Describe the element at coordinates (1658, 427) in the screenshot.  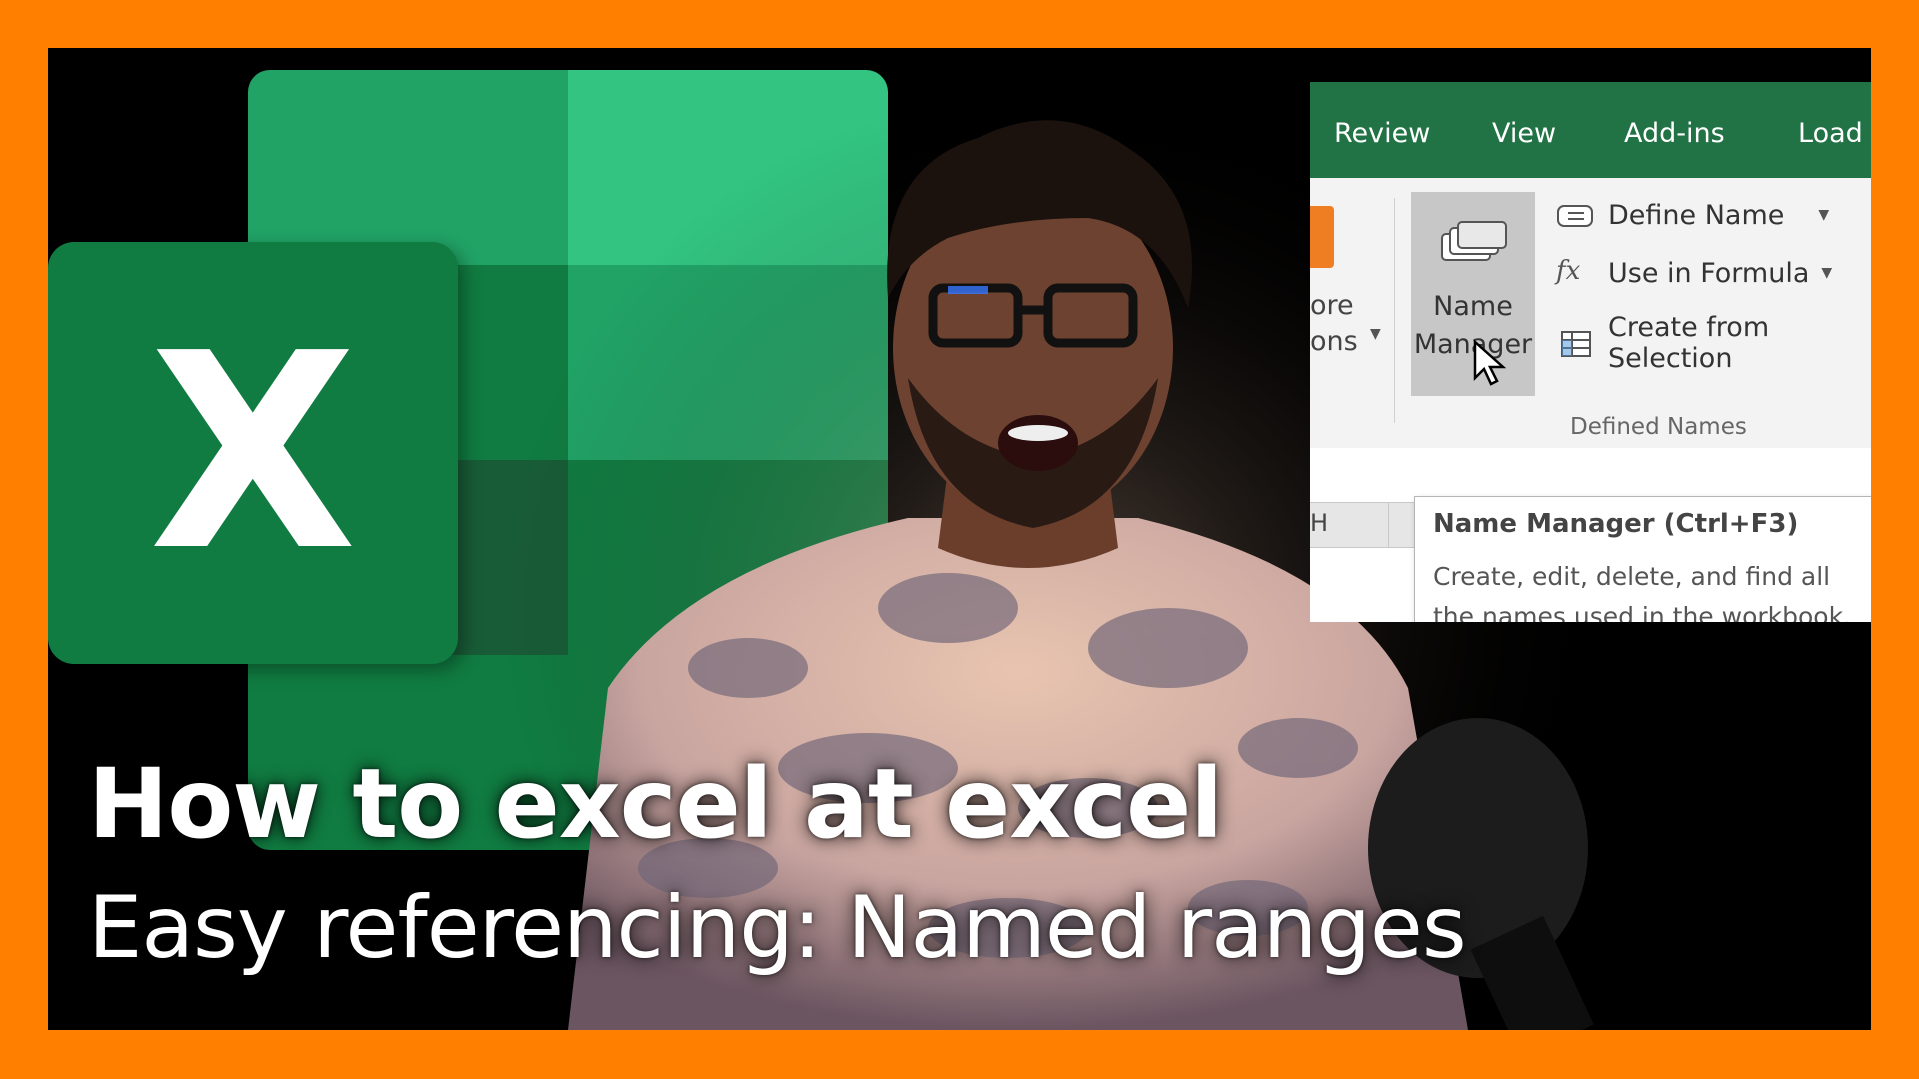
I see `group-label: Defined Names` at that location.